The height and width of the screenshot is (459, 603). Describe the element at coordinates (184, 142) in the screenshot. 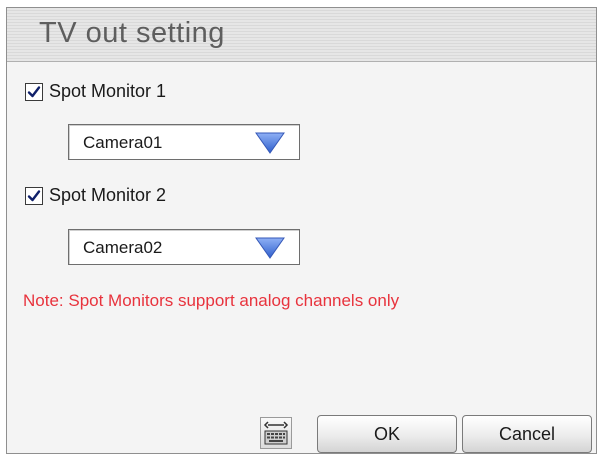

I see `spot-monitor-1-camera-select: Camera01` at that location.